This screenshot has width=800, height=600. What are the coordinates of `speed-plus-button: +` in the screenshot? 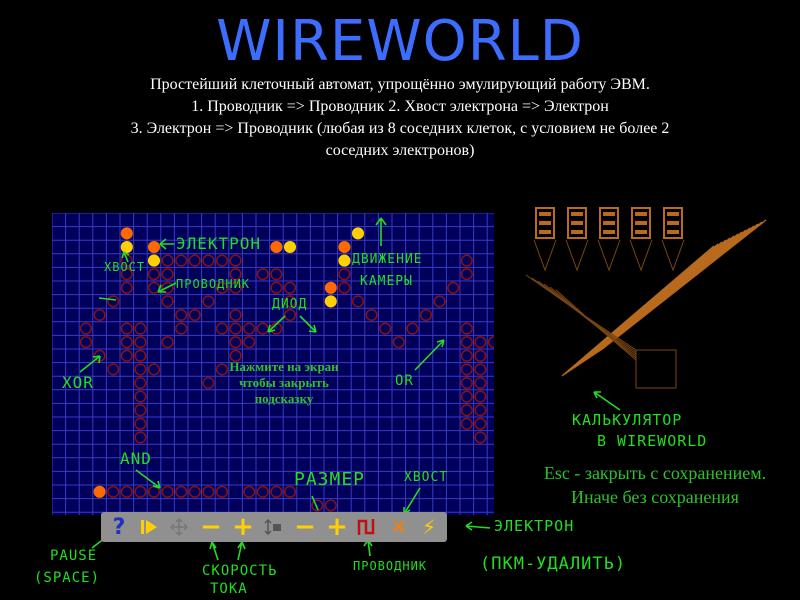 It's located at (243, 527).